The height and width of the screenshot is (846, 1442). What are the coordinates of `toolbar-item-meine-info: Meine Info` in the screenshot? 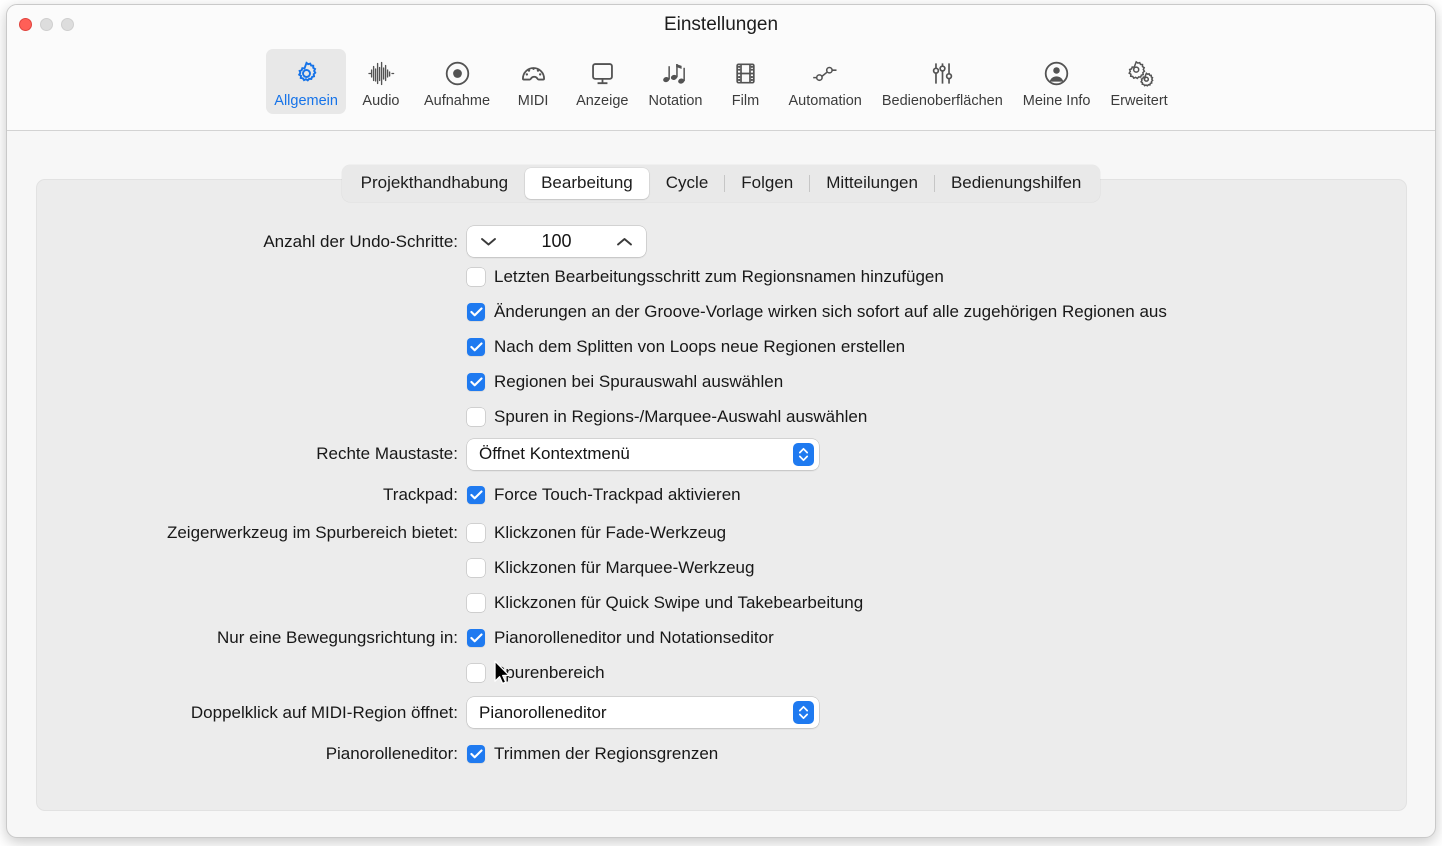 It's located at (1057, 81).